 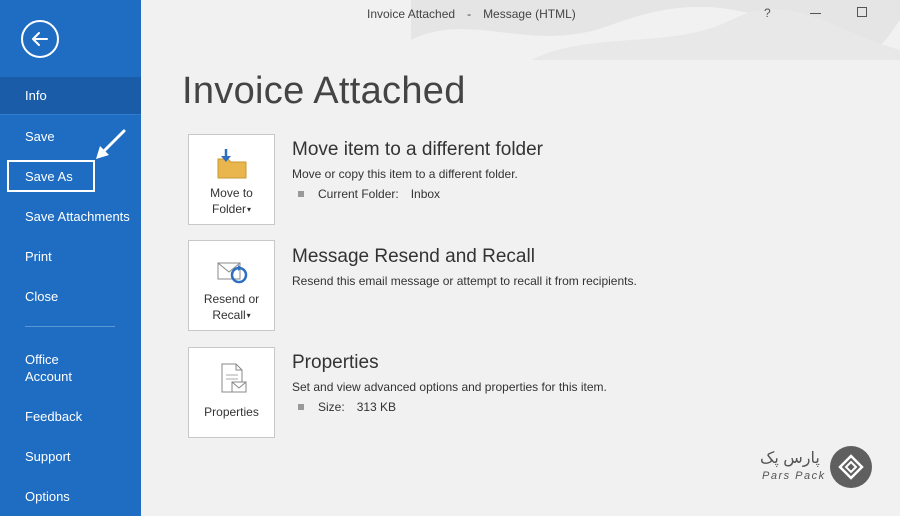 I want to click on size-label: Size:, so click(x=331, y=407).